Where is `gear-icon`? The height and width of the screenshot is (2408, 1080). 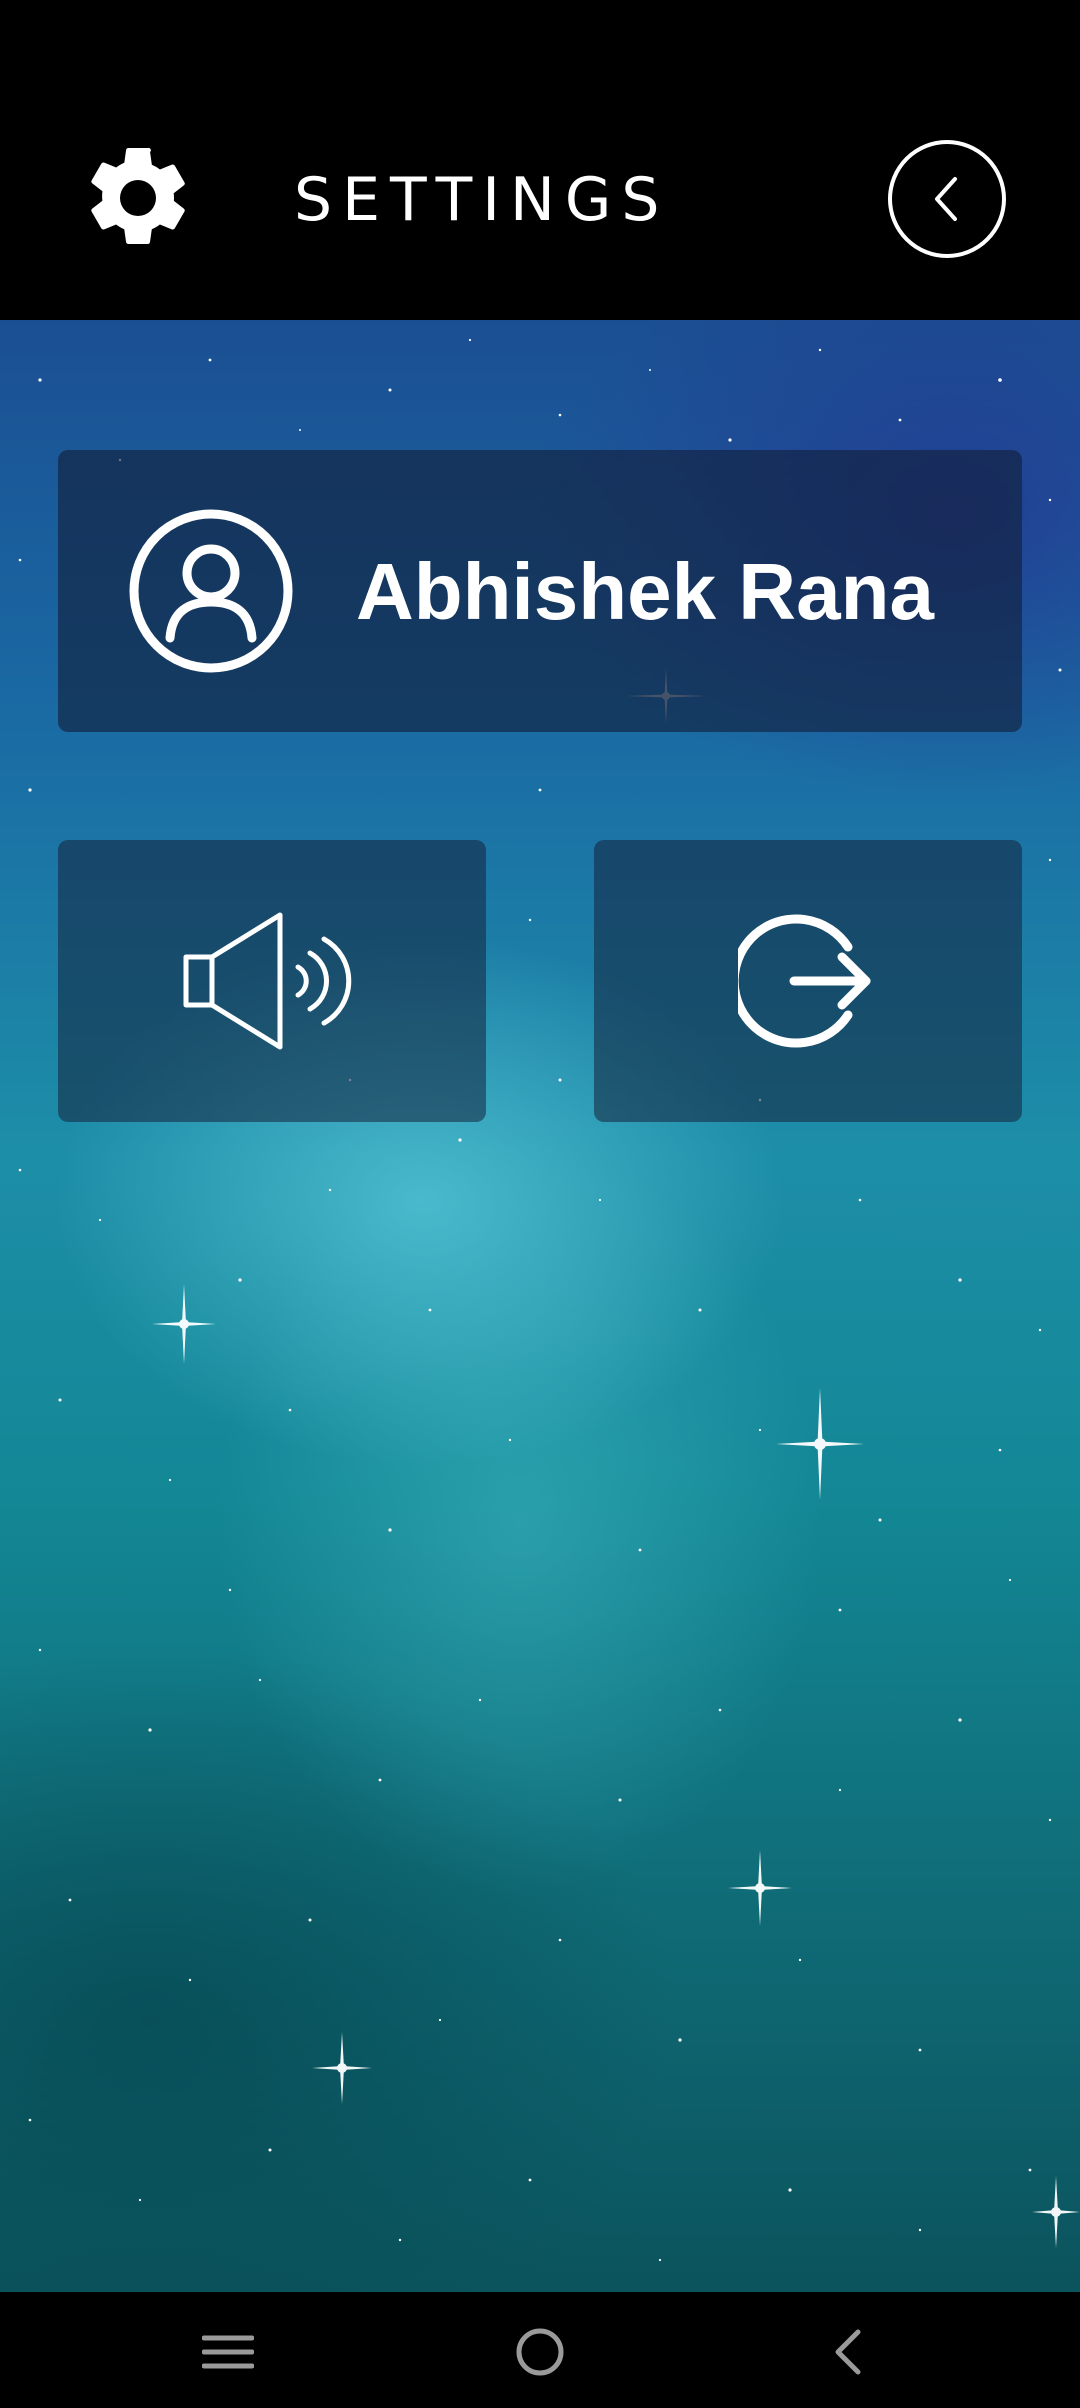
gear-icon is located at coordinates (138, 195).